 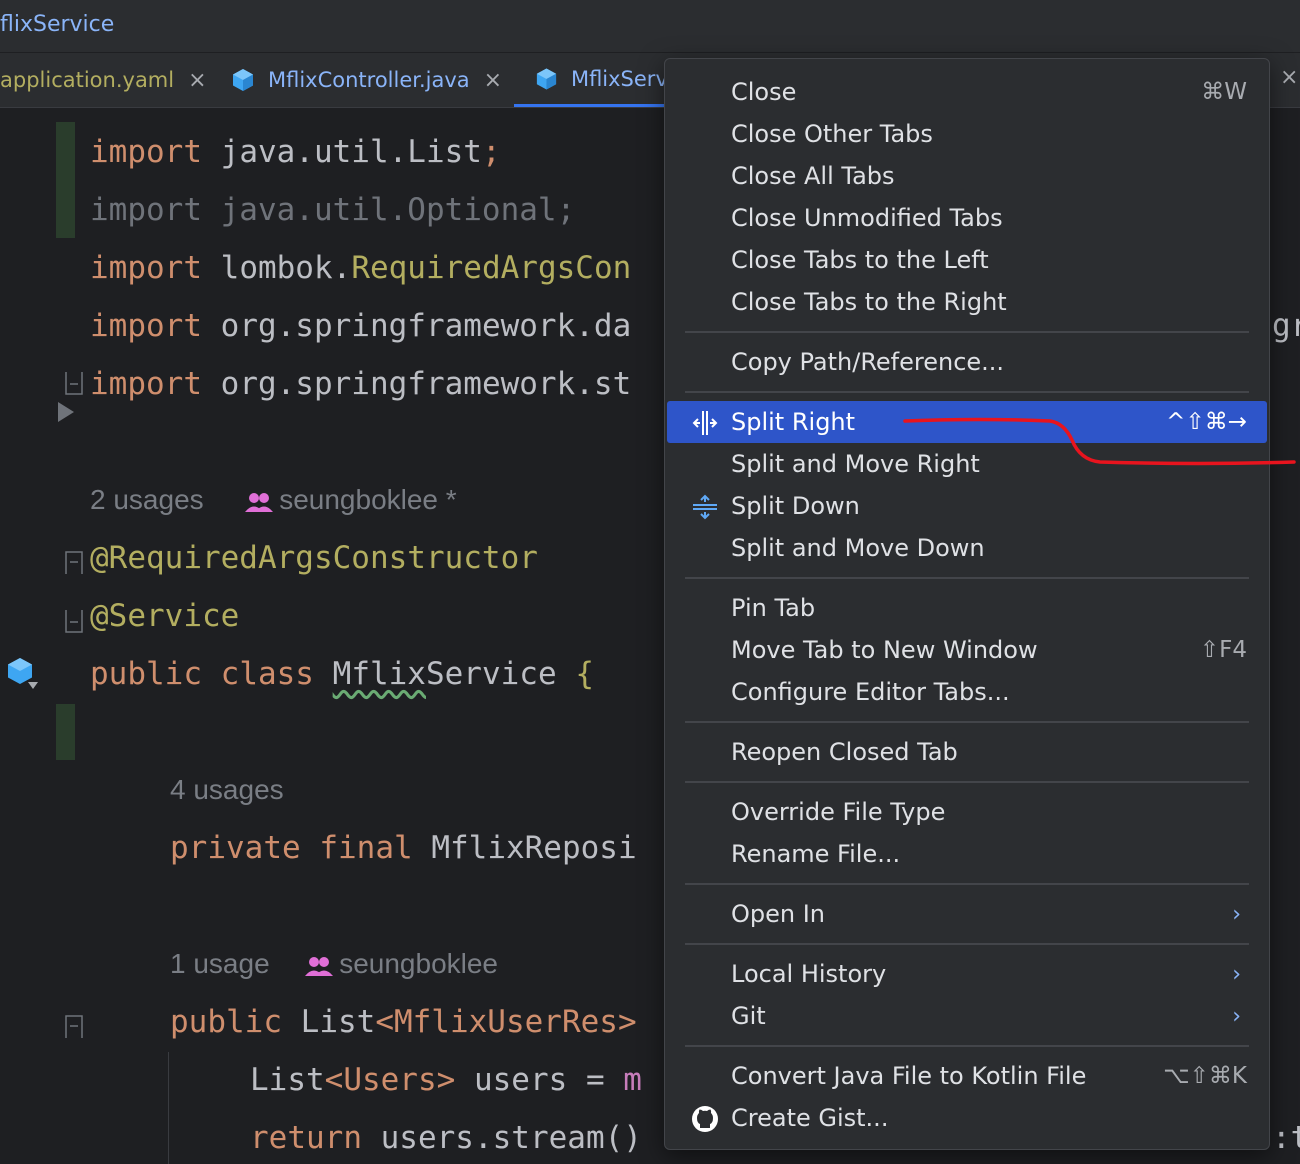 I want to click on tab-label: application.yaml, so click(x=87, y=80).